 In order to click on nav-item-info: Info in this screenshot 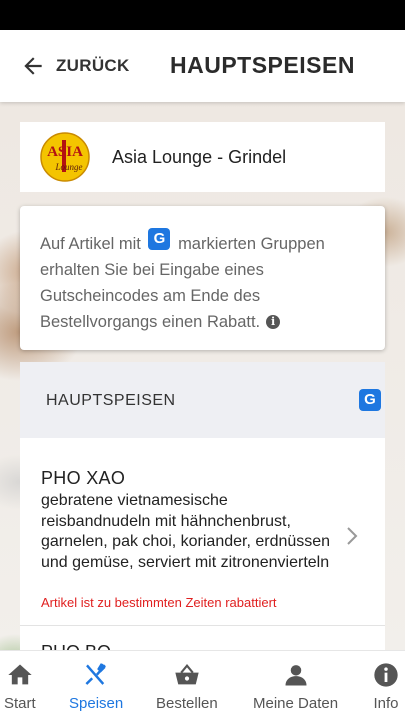, I will do `click(386, 686)`.